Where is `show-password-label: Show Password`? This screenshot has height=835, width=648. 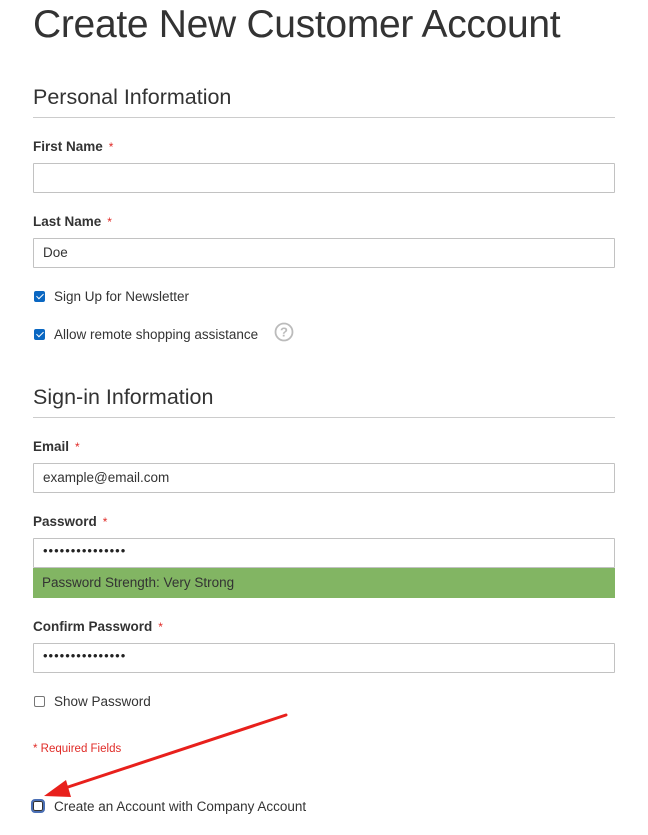 show-password-label: Show Password is located at coordinates (102, 701).